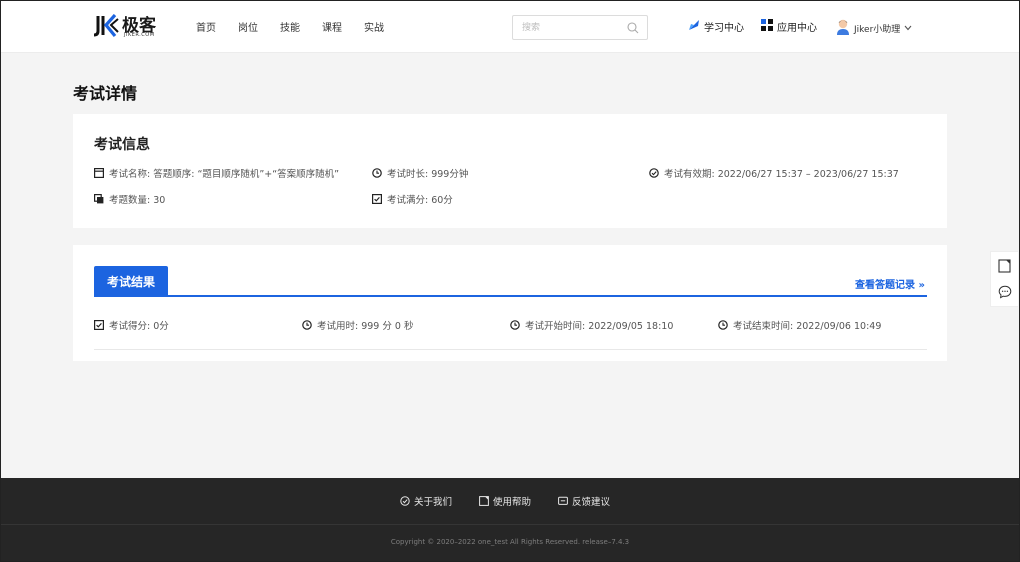 Image resolution: width=1020 pixels, height=562 pixels. Describe the element at coordinates (332, 26) in the screenshot. I see `nav-item-courses: 课程` at that location.